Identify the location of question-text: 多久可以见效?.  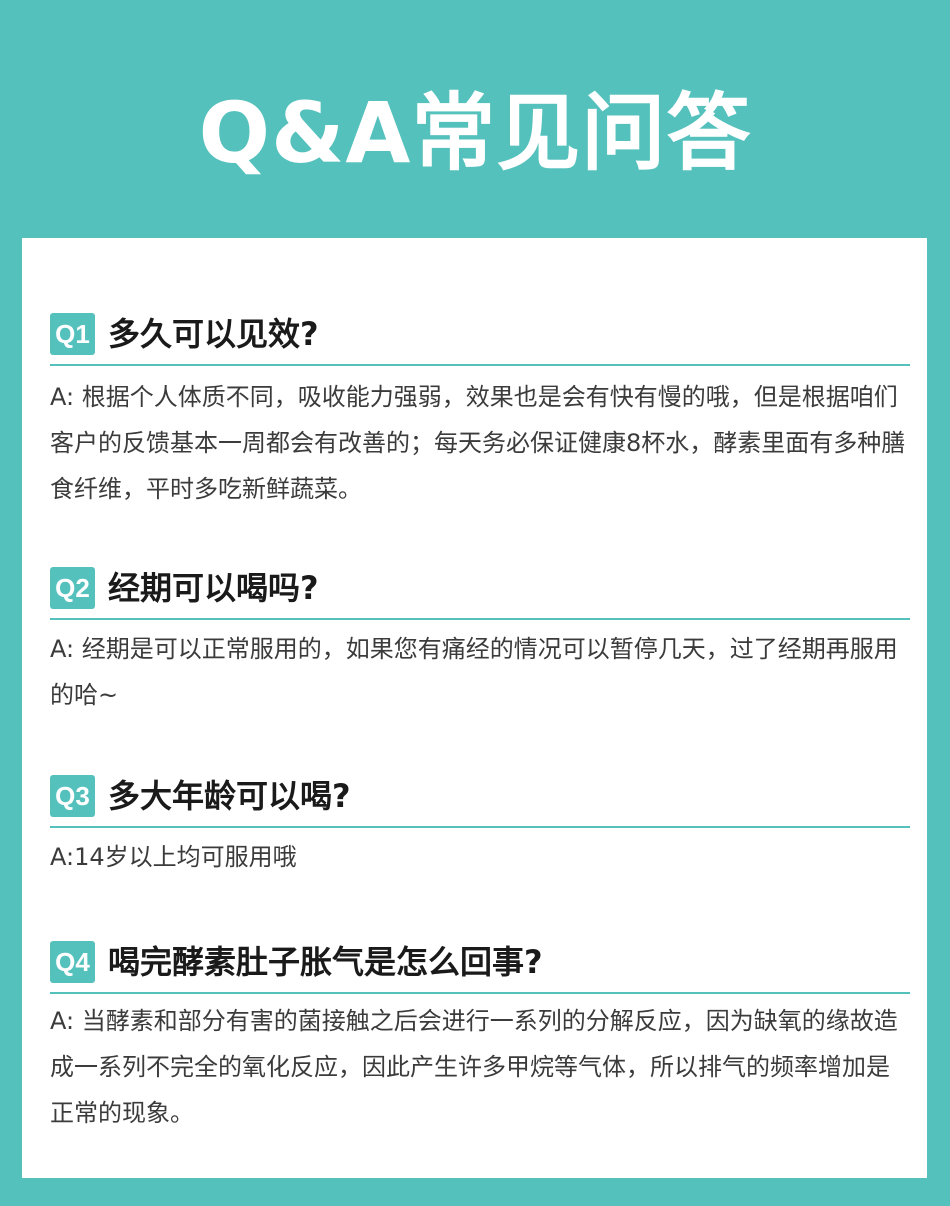
(213, 334).